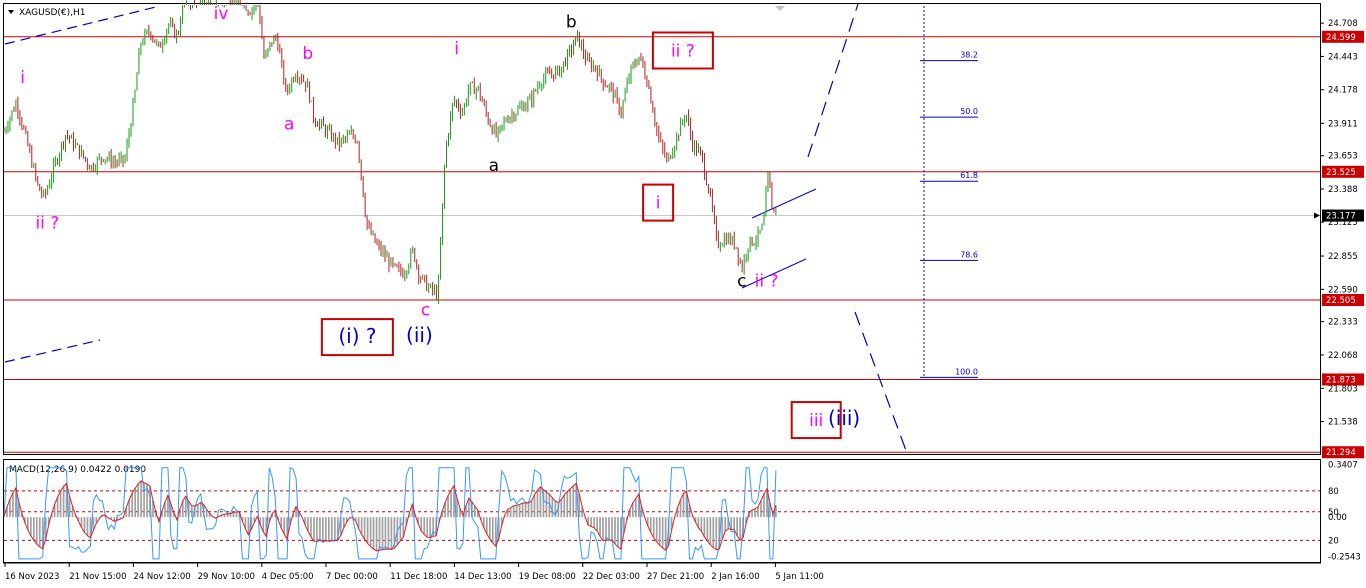 The image size is (1366, 588). I want to click on time-tick-label: 4 Dec 05:00, so click(288, 577).